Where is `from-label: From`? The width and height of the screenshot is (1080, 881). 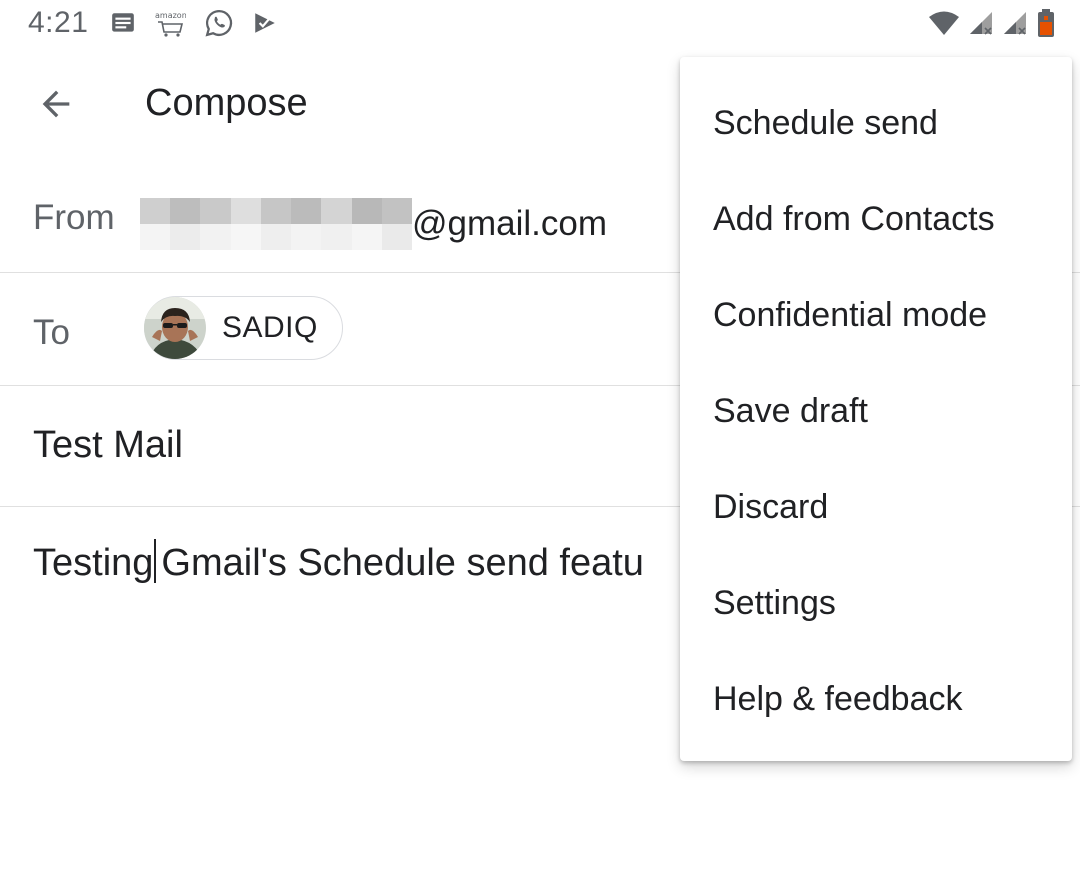 from-label: From is located at coordinates (74, 217).